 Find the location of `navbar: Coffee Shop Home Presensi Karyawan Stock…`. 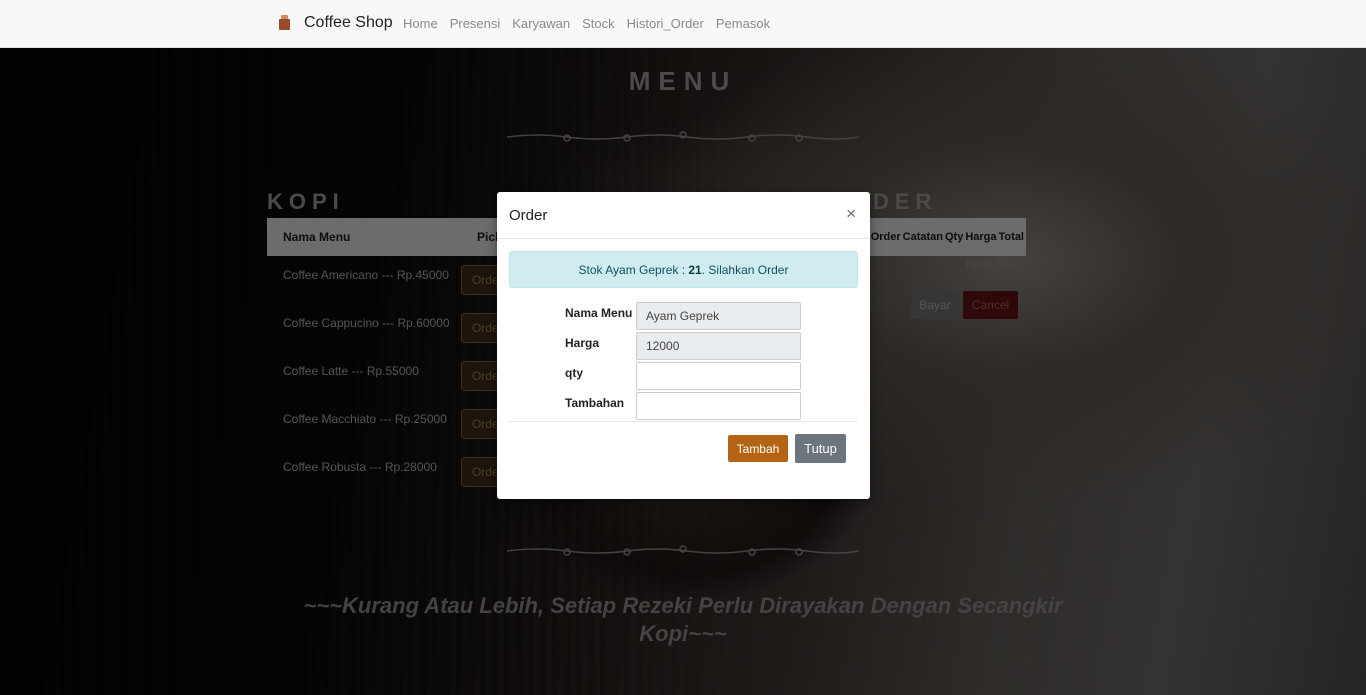

navbar: Coffee Shop Home Presensi Karyawan Stock… is located at coordinates (683, 24).